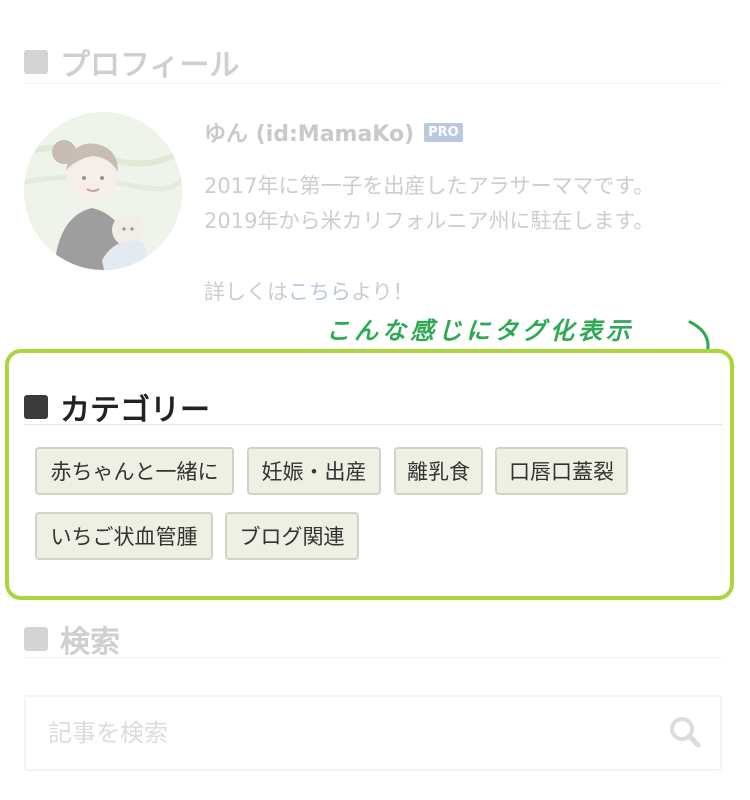 This screenshot has height=800, width=750. I want to click on profile-section-title: プロフィール, so click(131, 62).